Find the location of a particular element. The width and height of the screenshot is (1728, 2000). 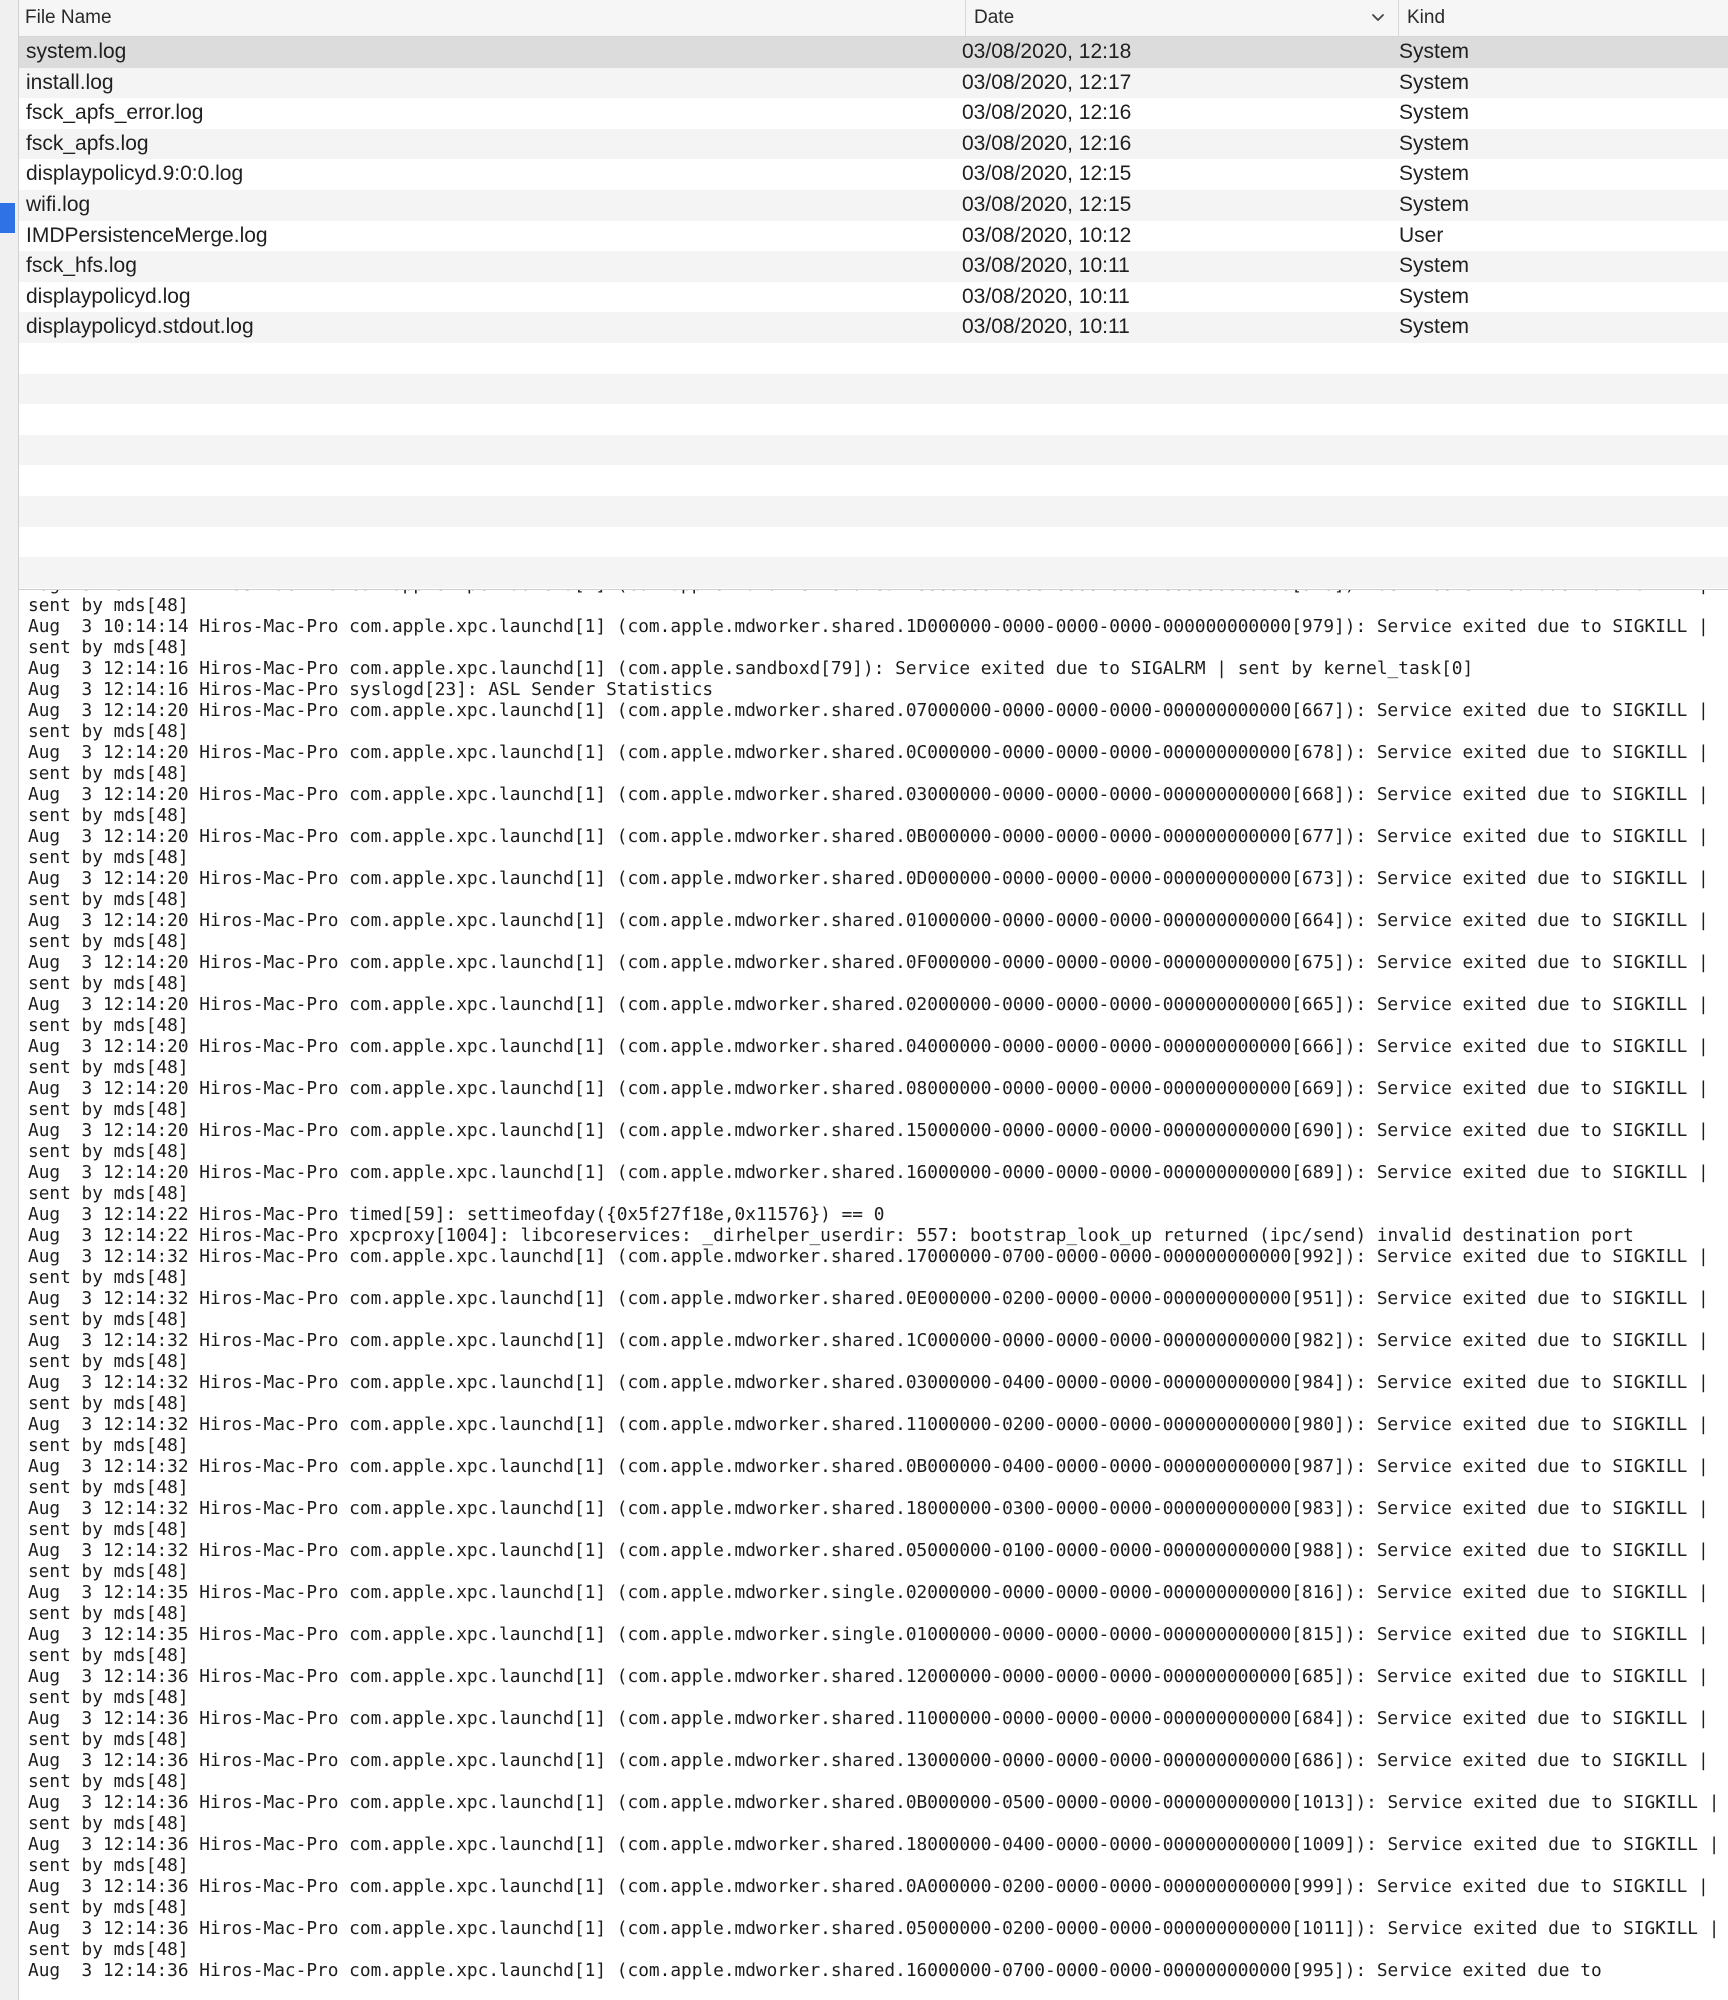

file-name-cell: wifi.log is located at coordinates (58, 204).